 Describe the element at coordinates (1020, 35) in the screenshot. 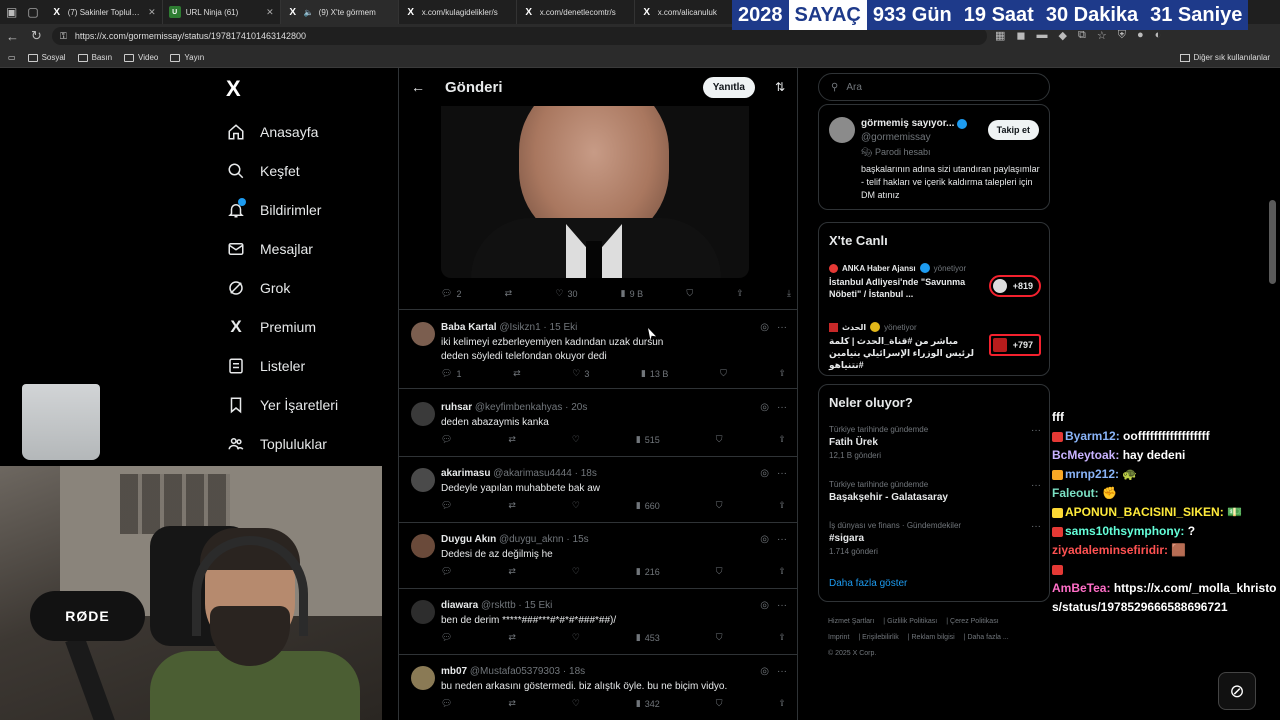

I see `extension-icon: ◼` at that location.